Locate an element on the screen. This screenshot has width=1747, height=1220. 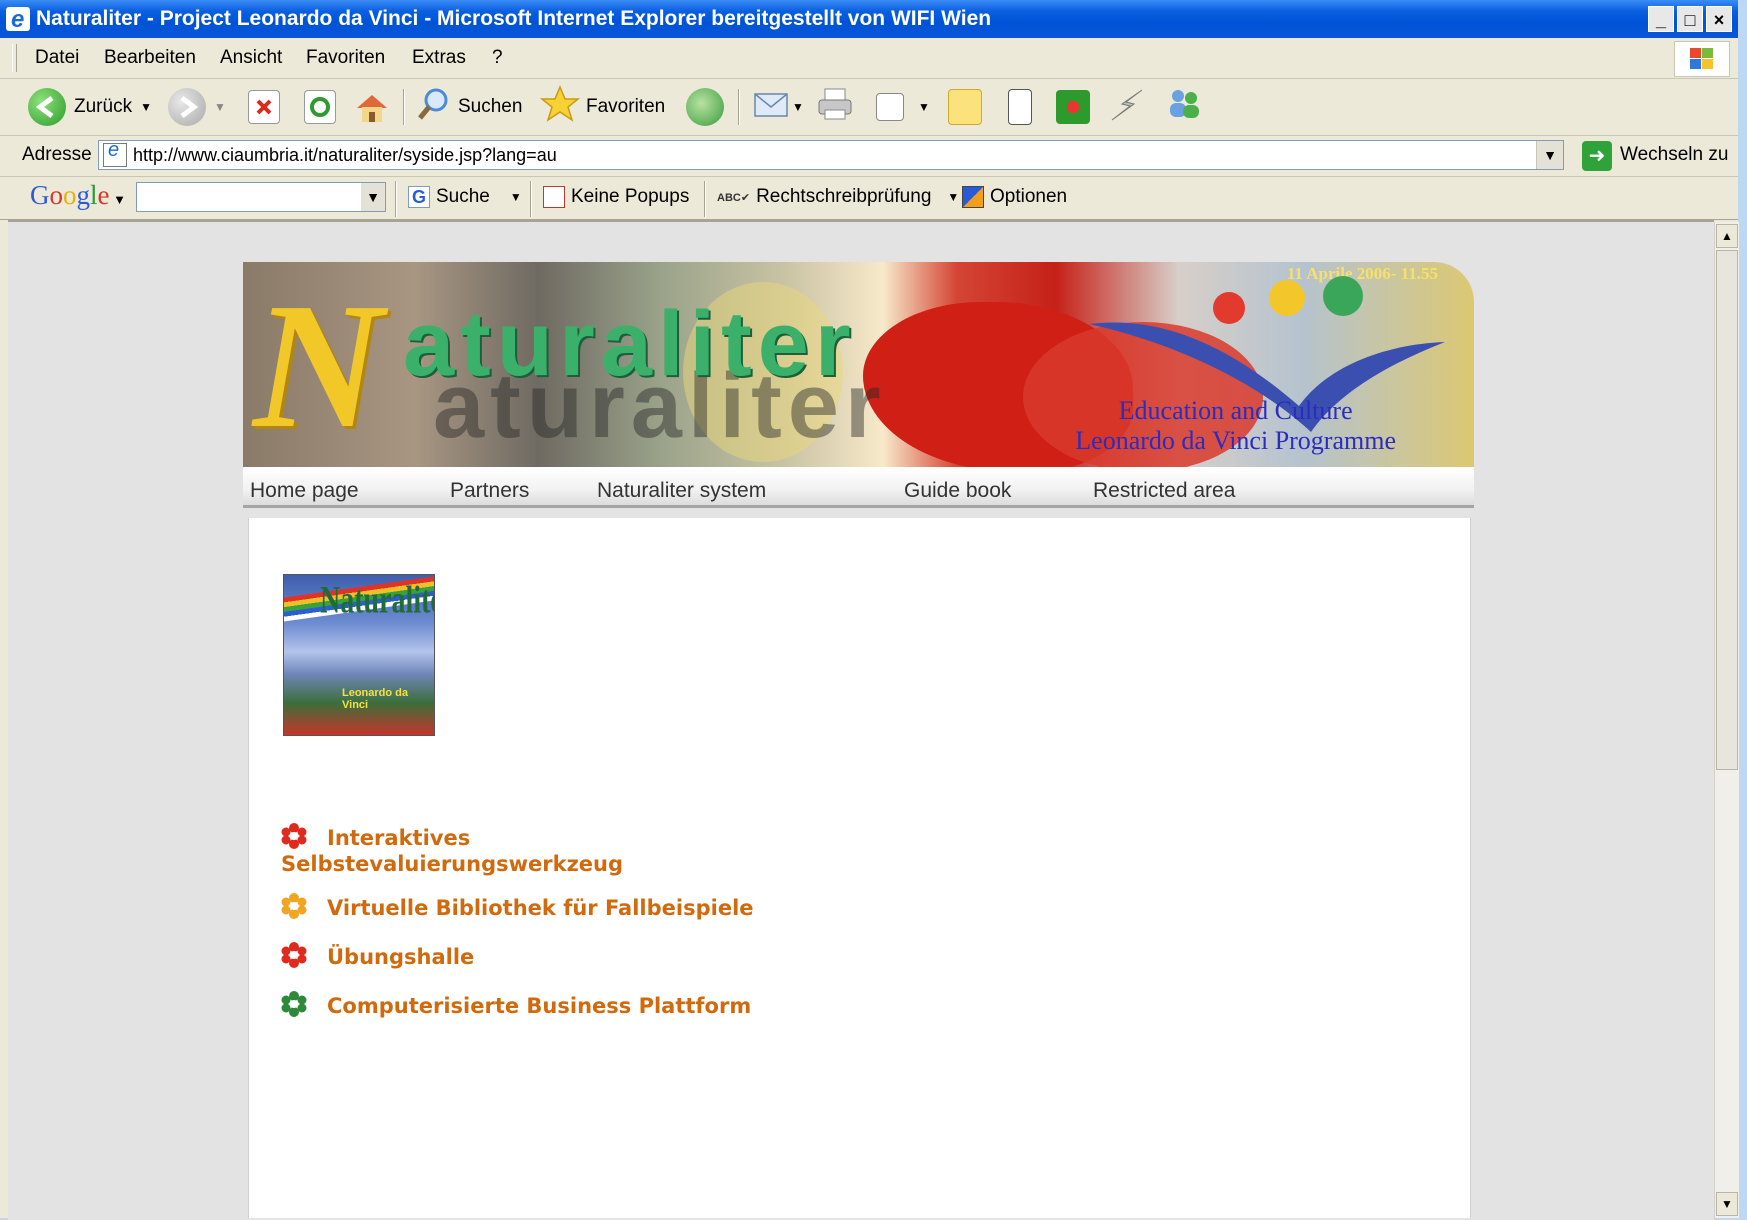
forward-dropdown-icon: ▼ is located at coordinates (220, 107).